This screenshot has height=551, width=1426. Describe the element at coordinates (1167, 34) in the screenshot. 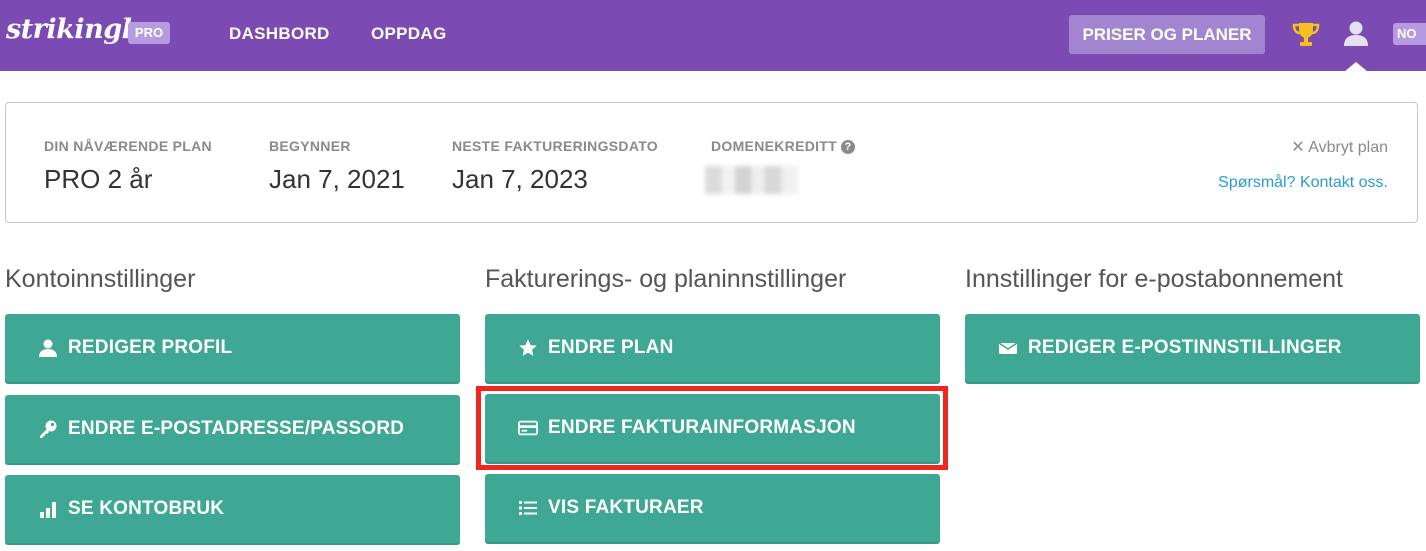

I see `pricing-plans-button: PRISER OG PLANER` at that location.